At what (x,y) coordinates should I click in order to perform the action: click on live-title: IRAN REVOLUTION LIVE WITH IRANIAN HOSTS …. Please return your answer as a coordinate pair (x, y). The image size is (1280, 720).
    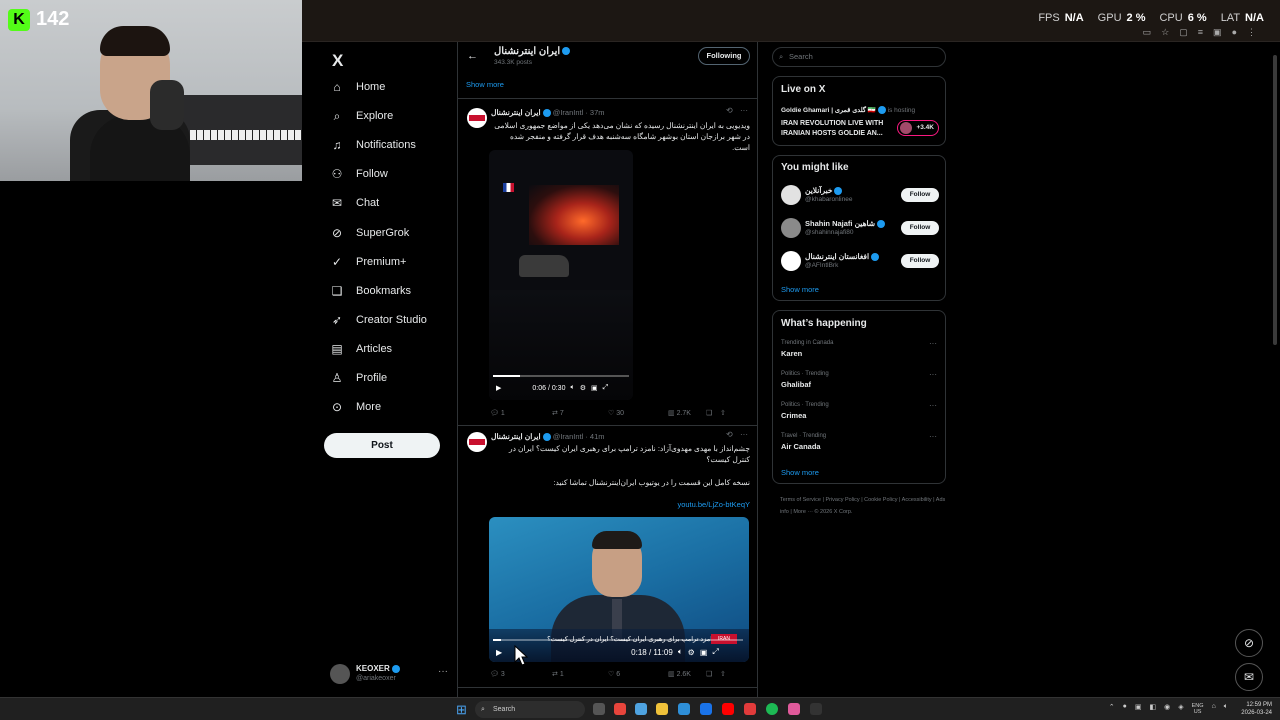
    Looking at the image, I should click on (836, 129).